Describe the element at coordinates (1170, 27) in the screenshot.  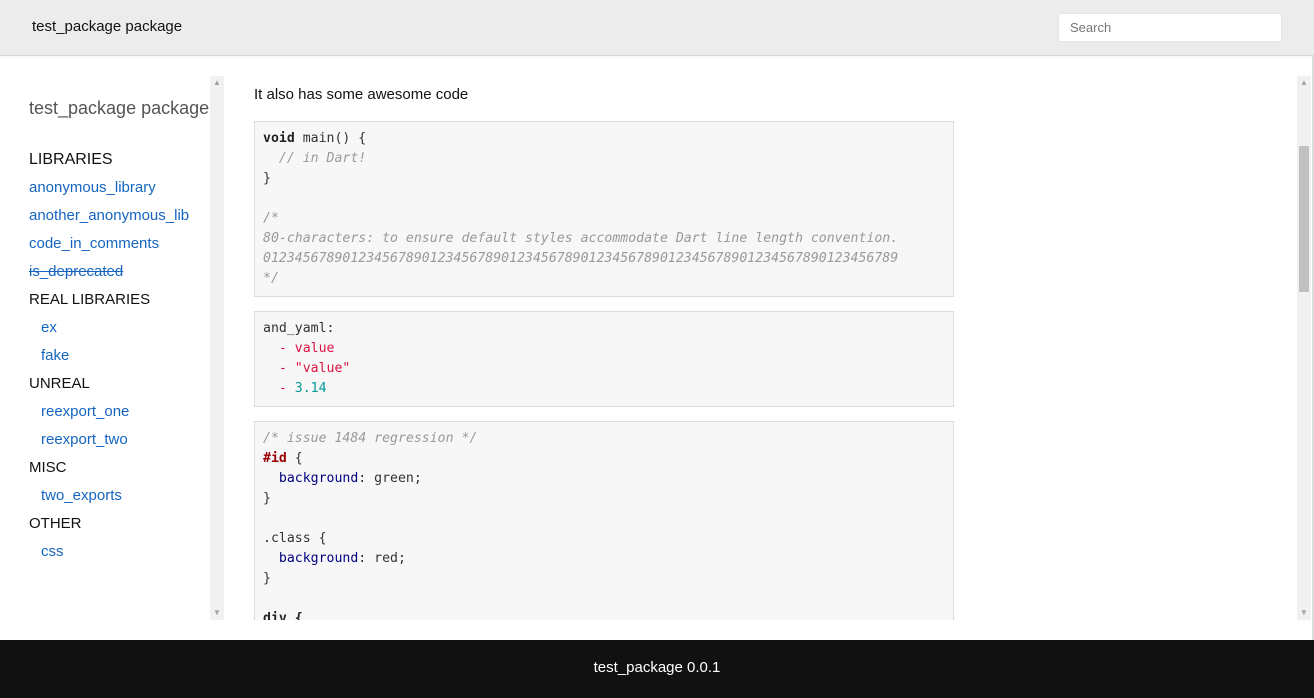
I see `search-input` at that location.